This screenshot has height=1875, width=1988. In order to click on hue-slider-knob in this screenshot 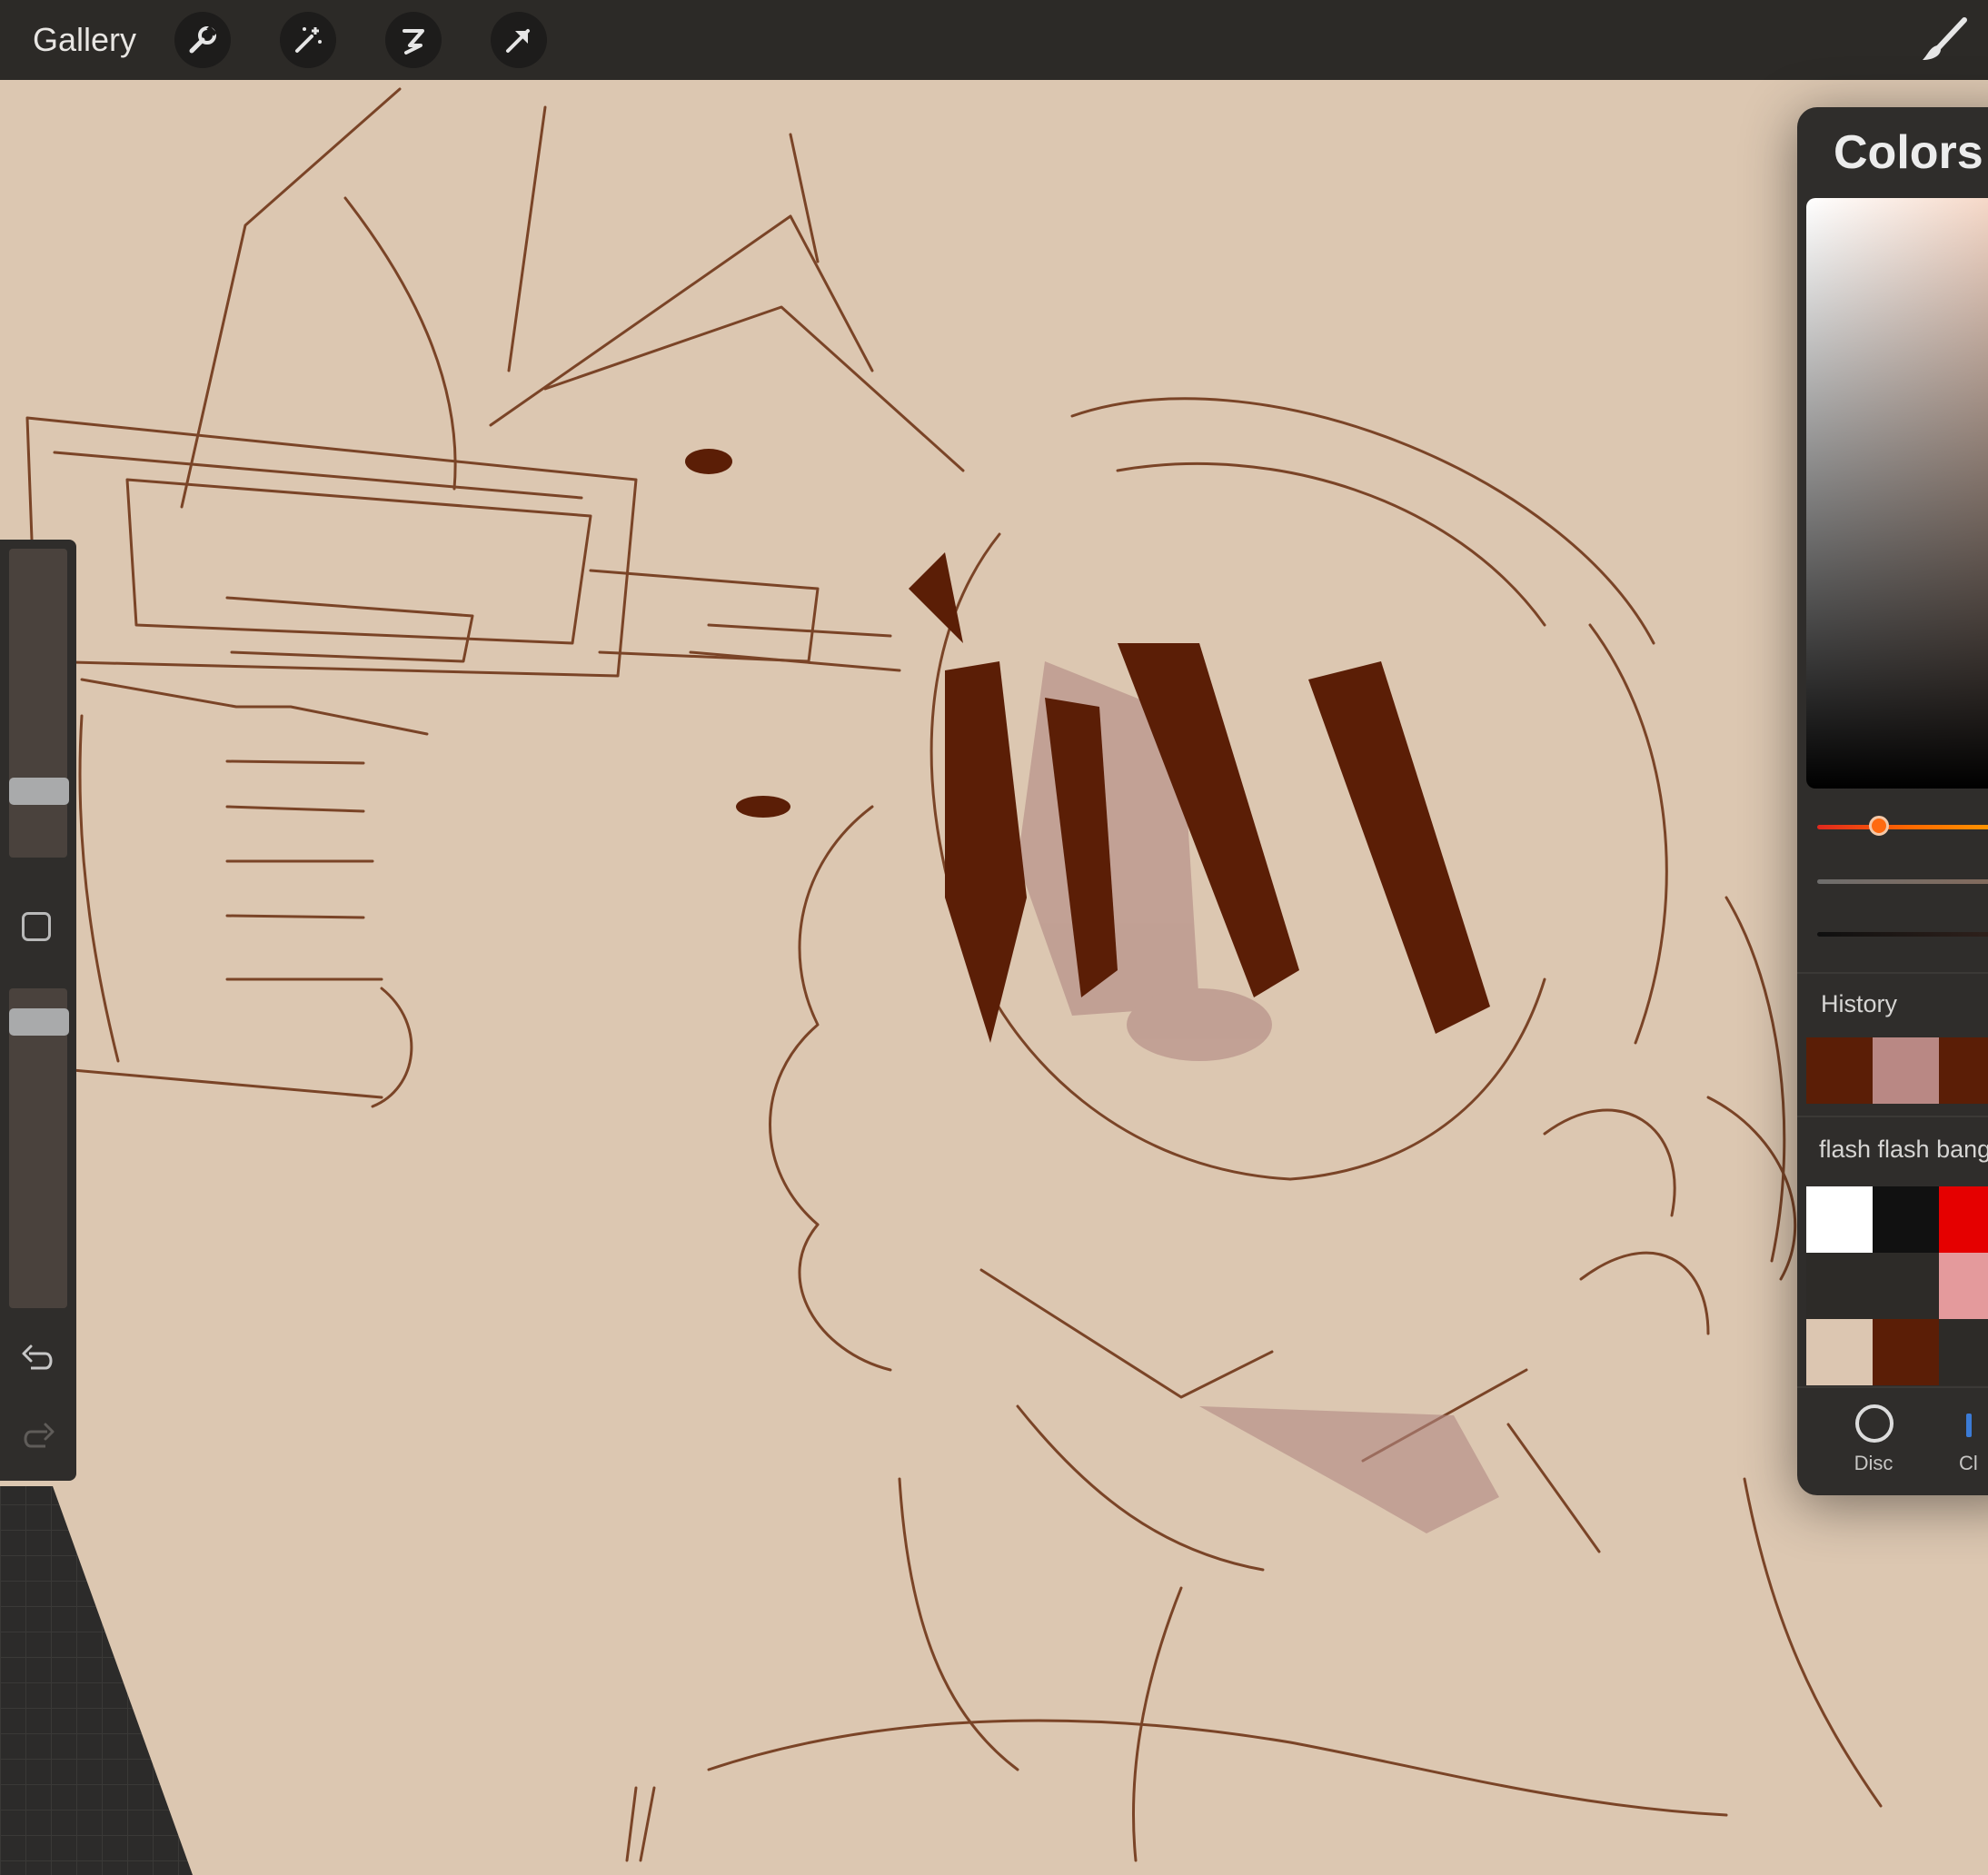, I will do `click(1879, 826)`.